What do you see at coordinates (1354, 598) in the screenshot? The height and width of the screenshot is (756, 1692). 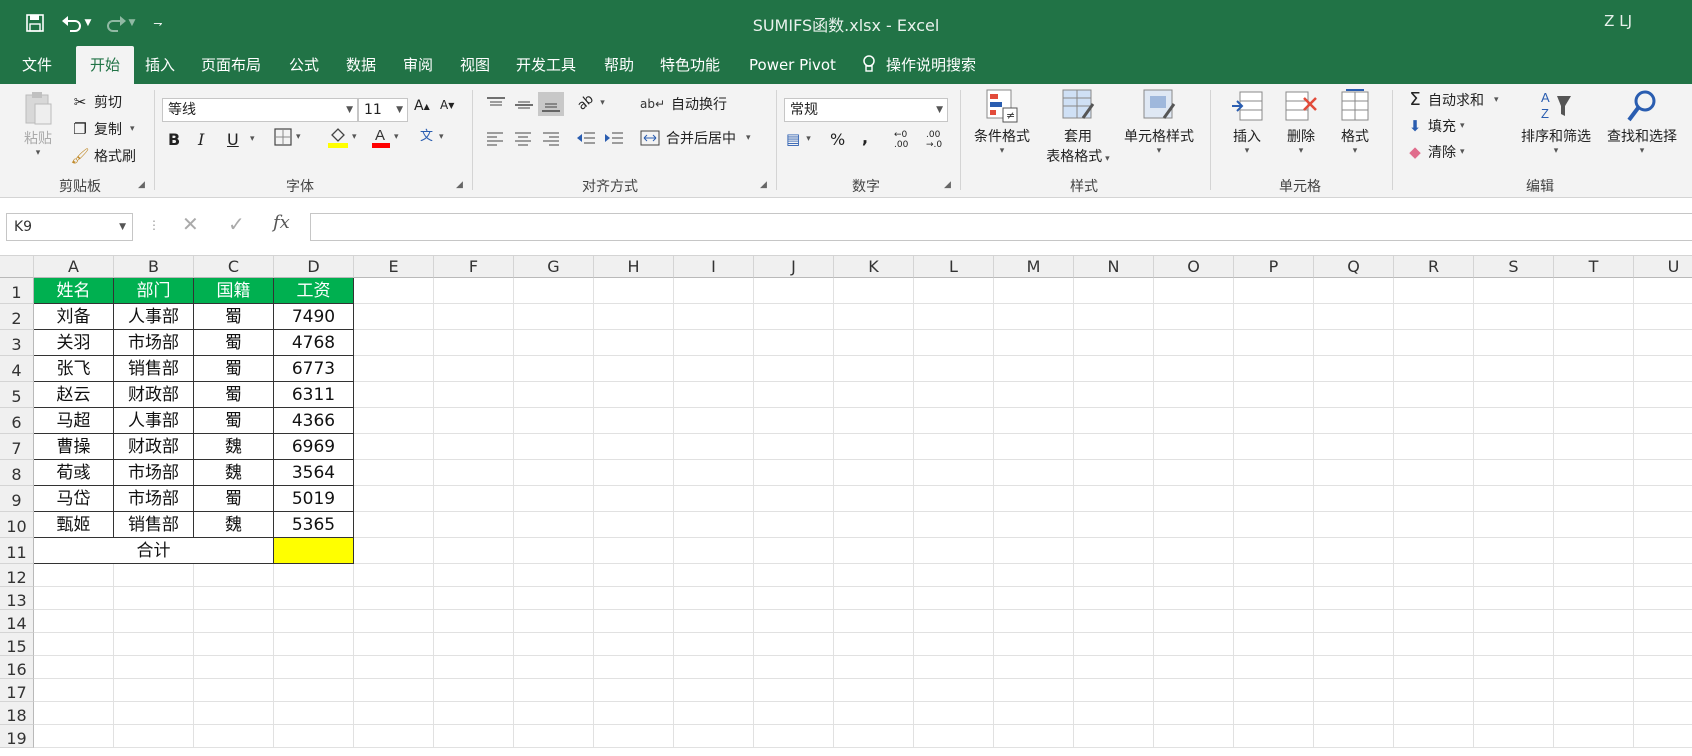 I see `cell-Q13` at bounding box center [1354, 598].